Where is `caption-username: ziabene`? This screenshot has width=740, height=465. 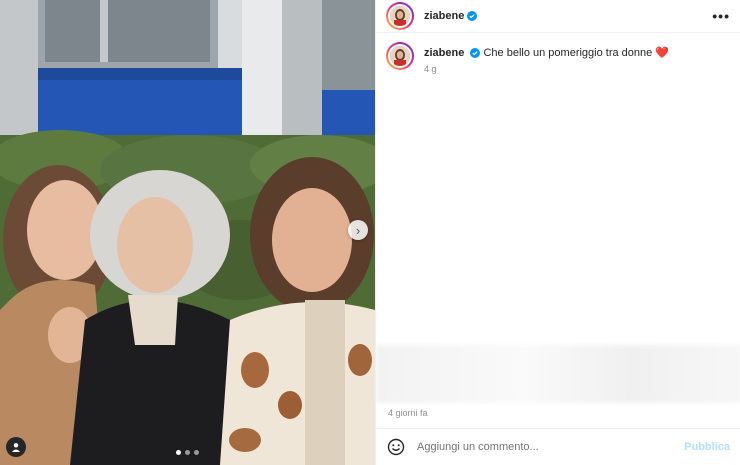 caption-username: ziabene is located at coordinates (444, 53).